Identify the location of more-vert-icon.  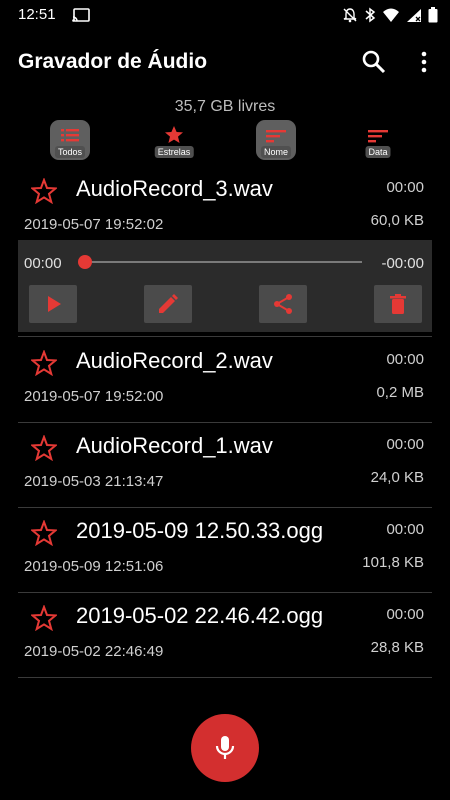
(424, 62).